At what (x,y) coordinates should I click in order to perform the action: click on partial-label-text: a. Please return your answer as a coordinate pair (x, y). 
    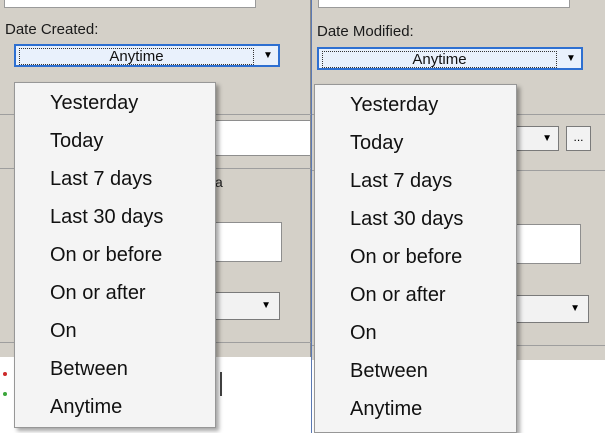
    Looking at the image, I should click on (219, 182).